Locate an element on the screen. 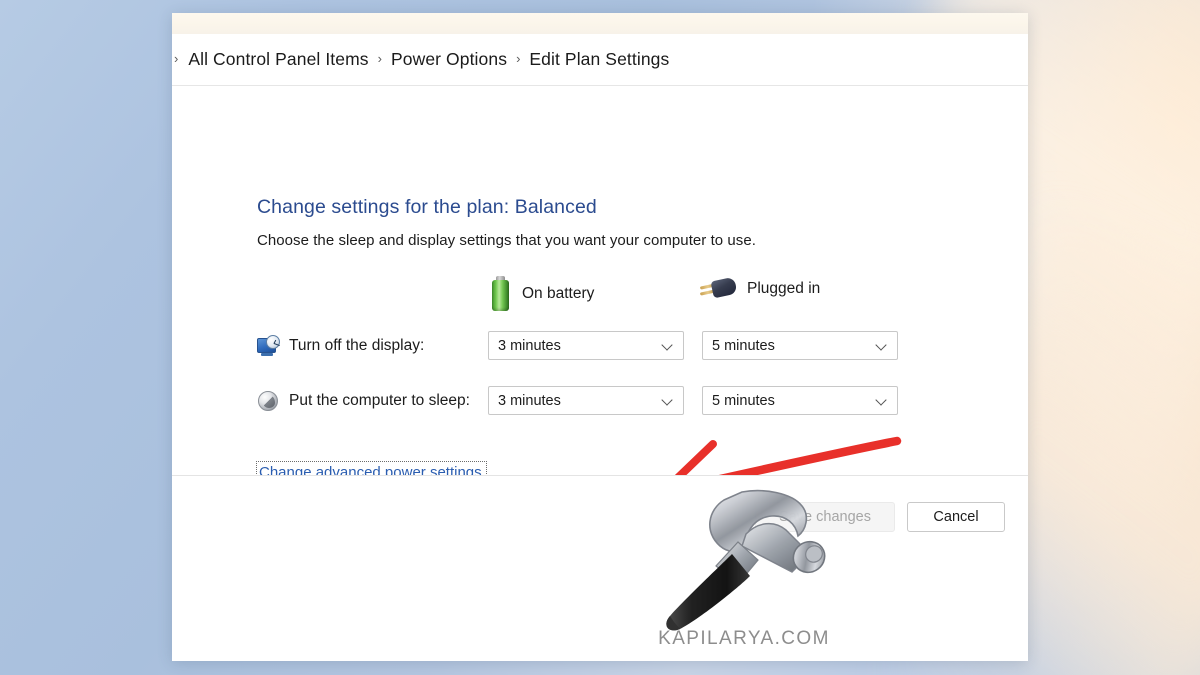 This screenshot has width=1200, height=675. dropdown-display-on-battery: 3 minutes is located at coordinates (586, 345).